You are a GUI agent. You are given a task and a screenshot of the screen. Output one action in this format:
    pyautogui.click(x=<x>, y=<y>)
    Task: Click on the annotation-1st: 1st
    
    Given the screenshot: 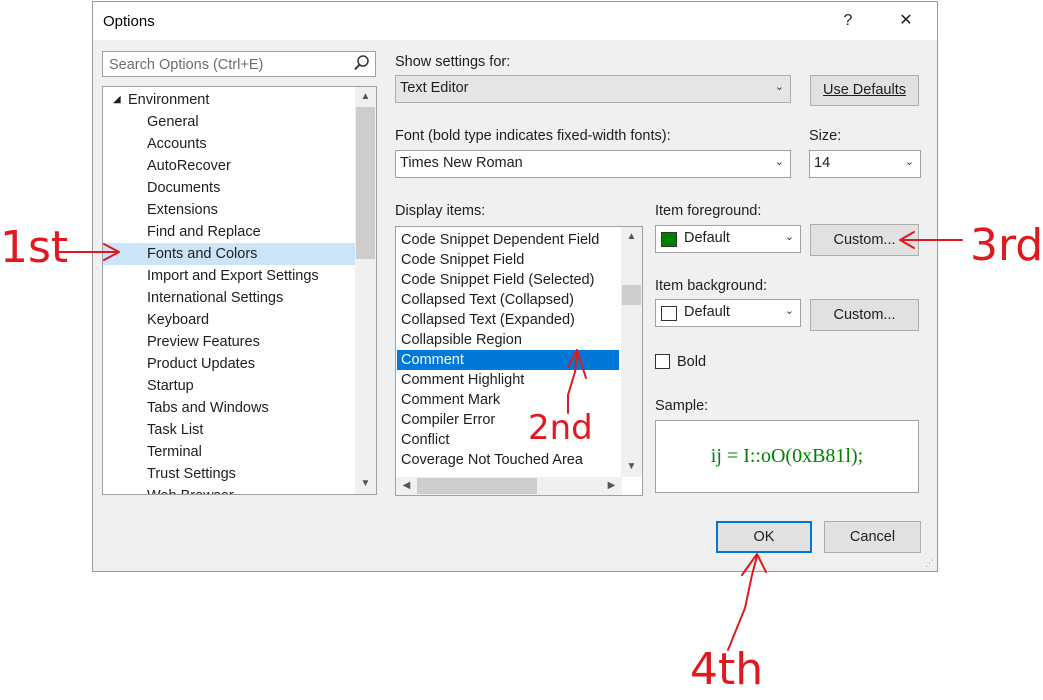 What is the action you would take?
    pyautogui.click(x=34, y=247)
    